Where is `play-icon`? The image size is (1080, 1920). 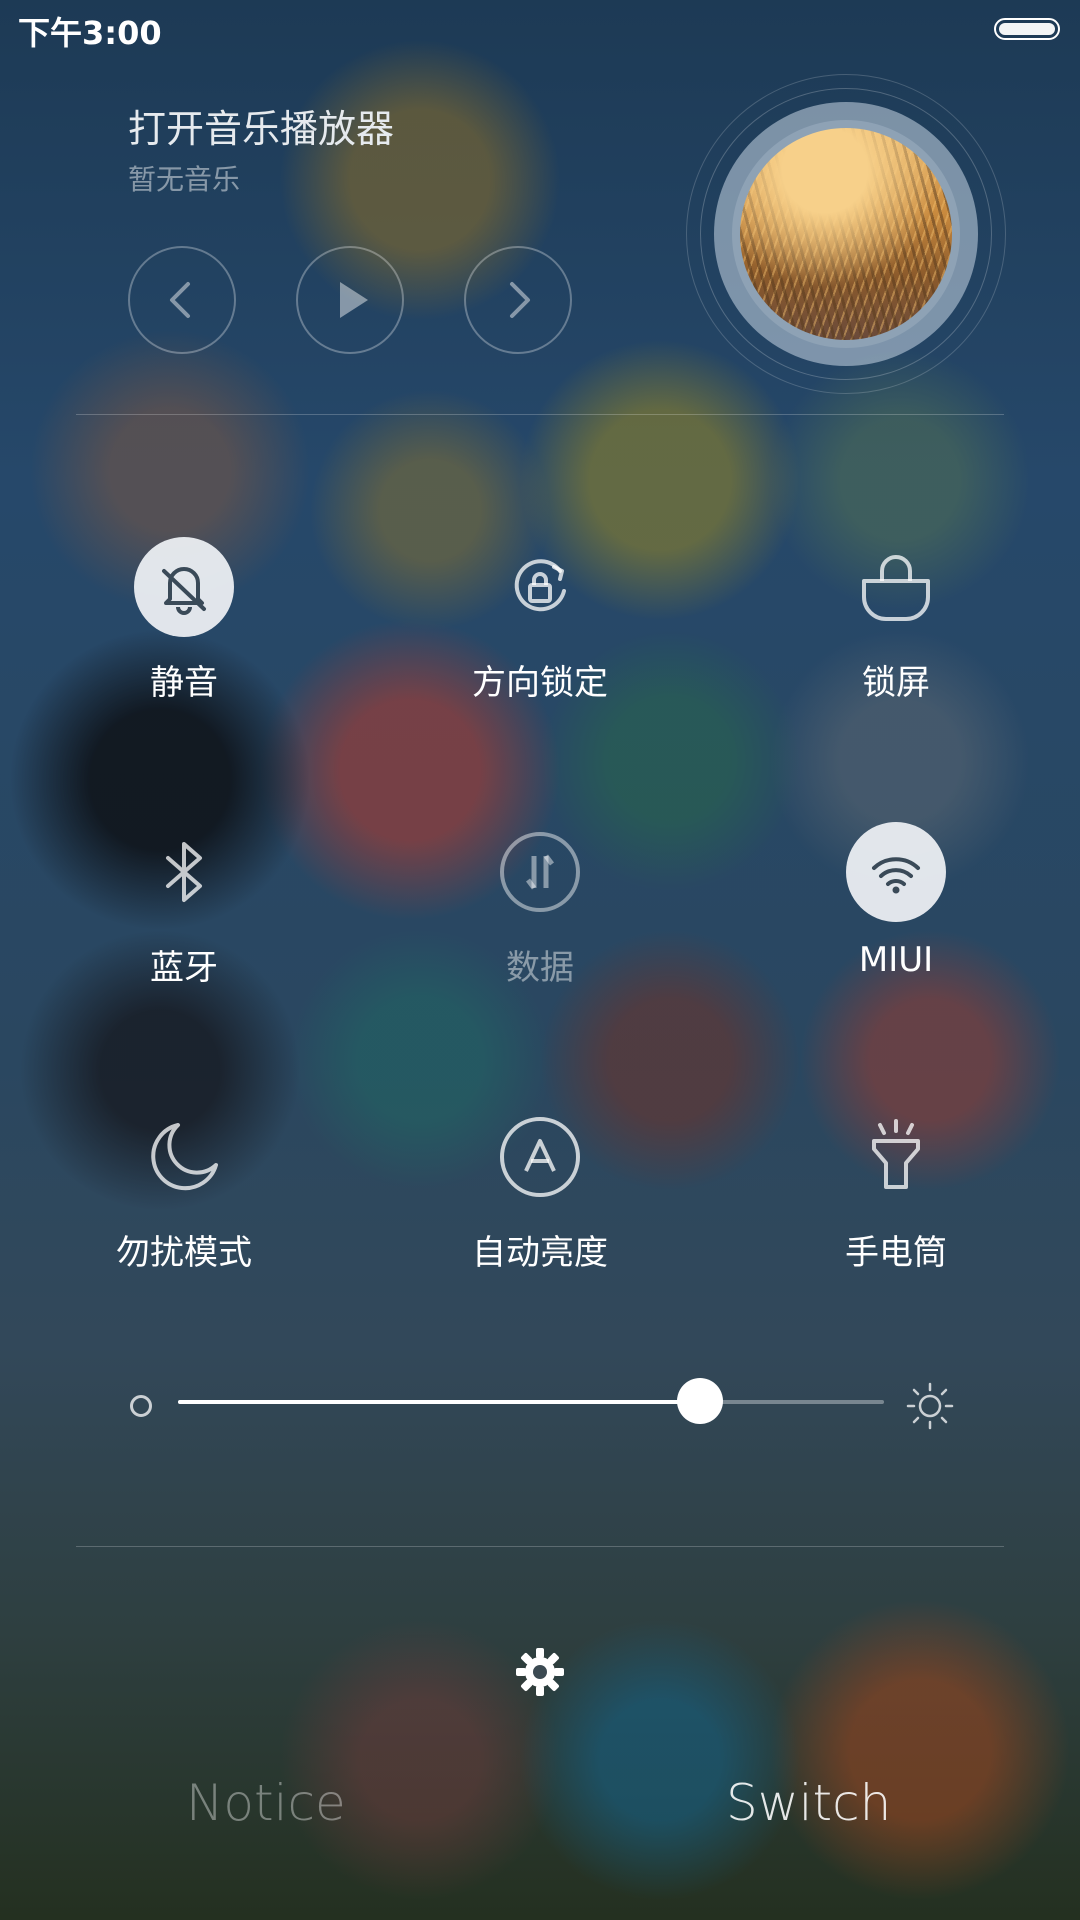
play-icon is located at coordinates (354, 300).